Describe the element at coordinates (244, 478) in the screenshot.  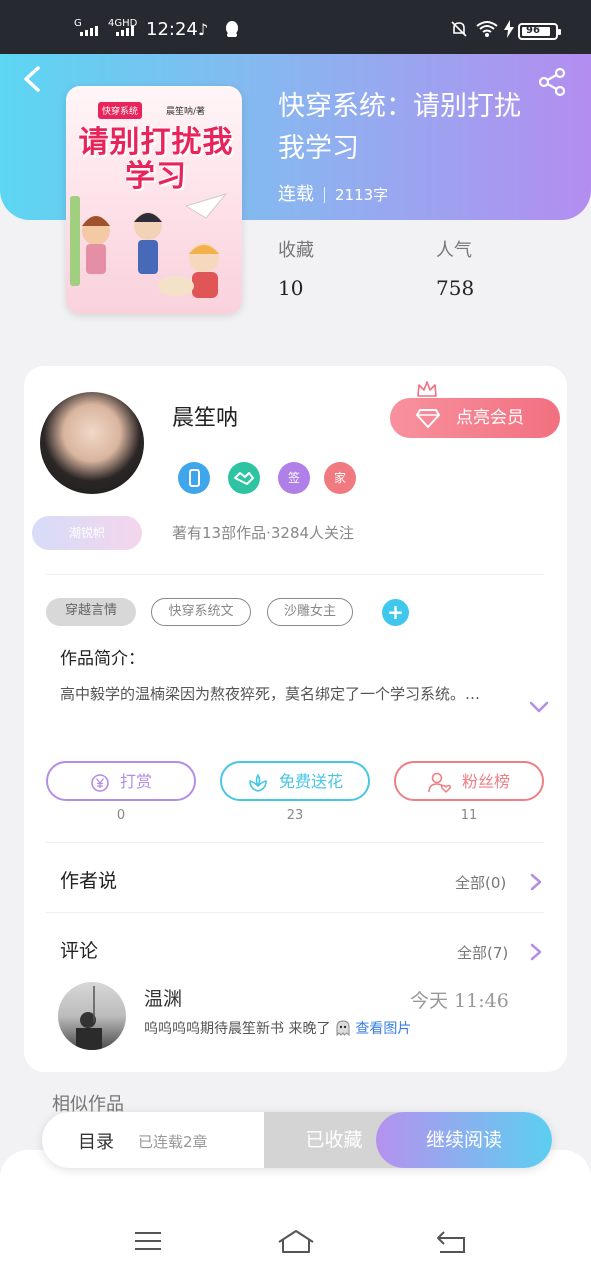
I see `handshake-badge-icon` at that location.